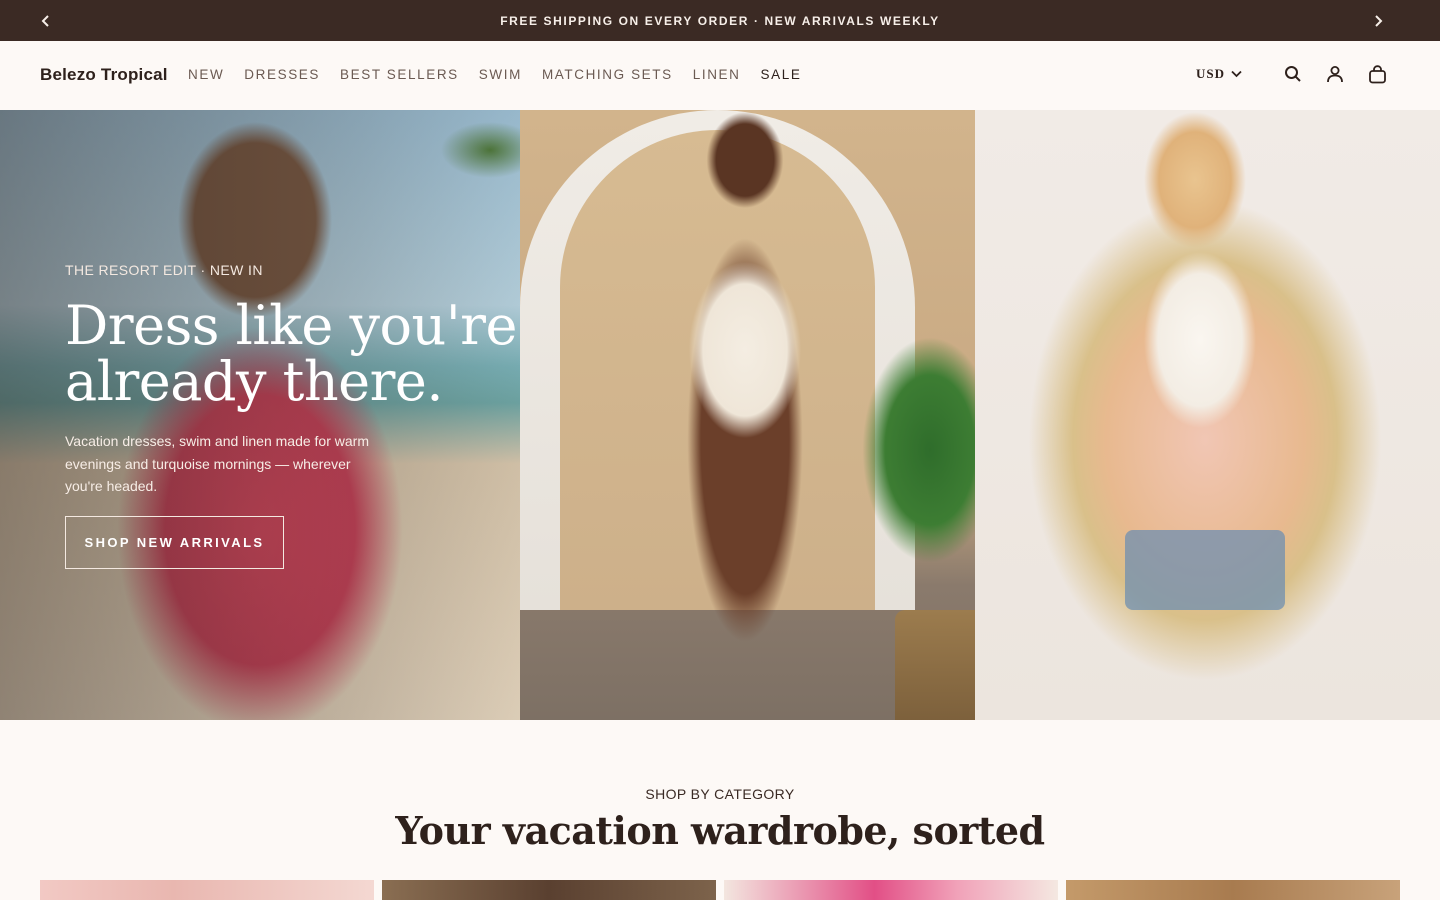 The image size is (1440, 900). Describe the element at coordinates (1378, 21) in the screenshot. I see `chevron-right-icon` at that location.